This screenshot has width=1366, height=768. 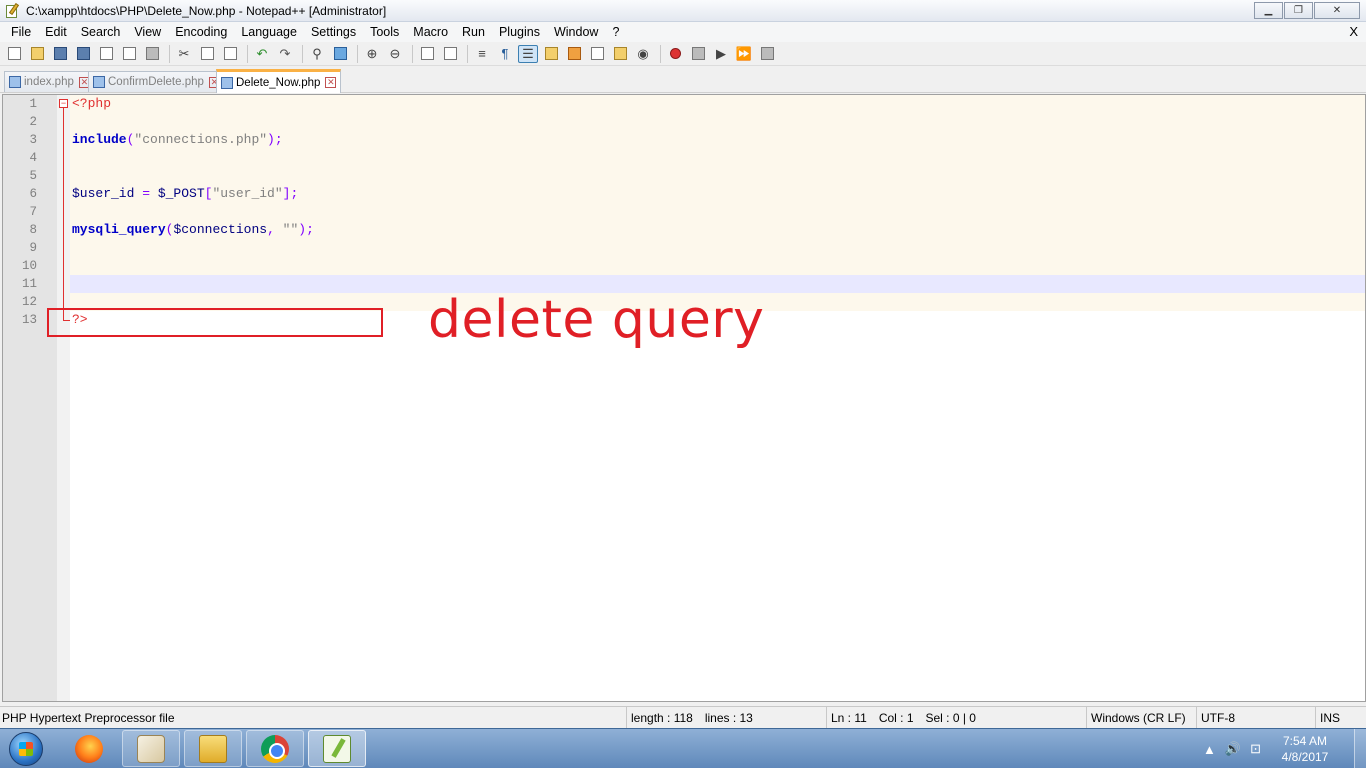 I want to click on menu-file: File, so click(x=21, y=32).